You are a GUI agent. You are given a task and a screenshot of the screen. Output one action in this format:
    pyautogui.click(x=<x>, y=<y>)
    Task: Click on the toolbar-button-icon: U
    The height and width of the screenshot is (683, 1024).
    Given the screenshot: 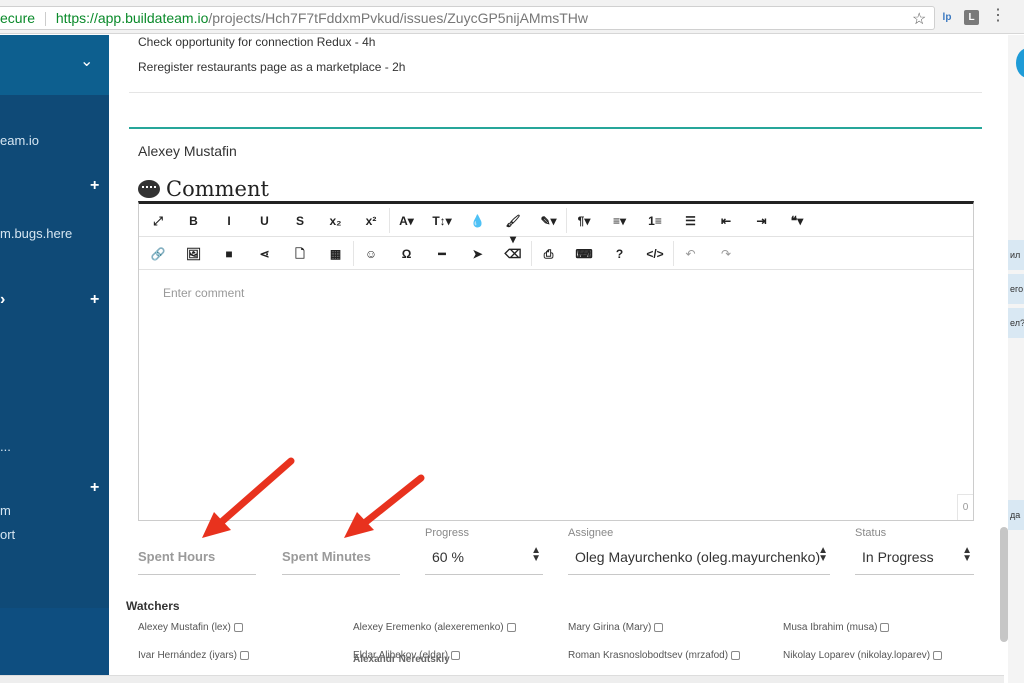 What is the action you would take?
    pyautogui.click(x=265, y=221)
    